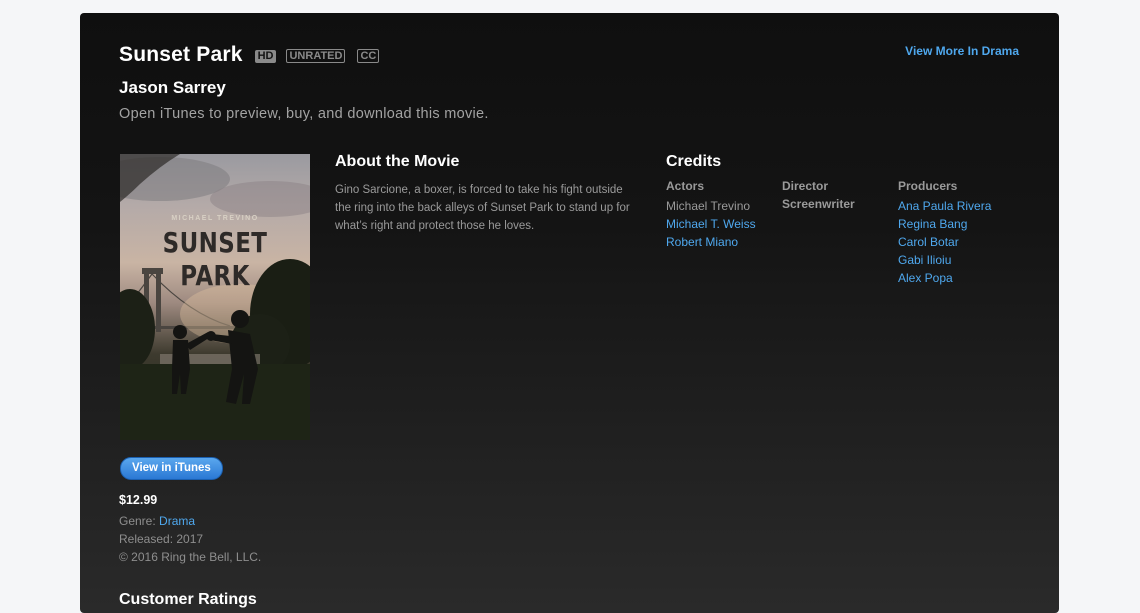 The height and width of the screenshot is (613, 1140). What do you see at coordinates (805, 186) in the screenshot?
I see `director-label: Director` at bounding box center [805, 186].